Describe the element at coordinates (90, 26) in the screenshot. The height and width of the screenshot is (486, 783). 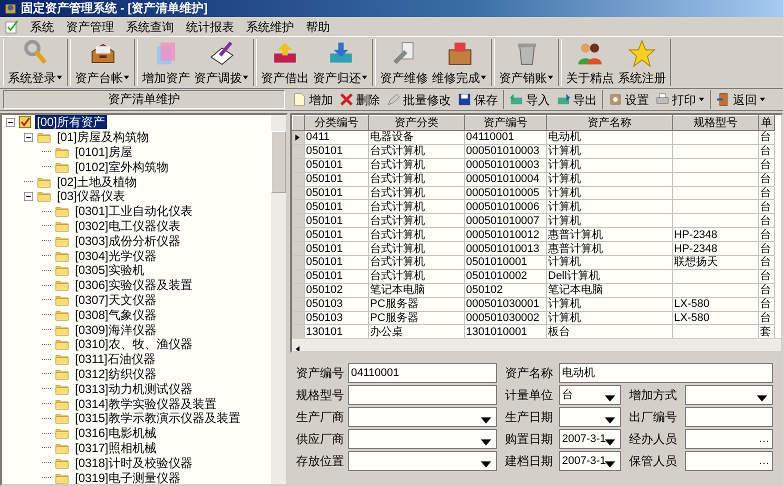
I see `menu-item: 资产管理` at that location.